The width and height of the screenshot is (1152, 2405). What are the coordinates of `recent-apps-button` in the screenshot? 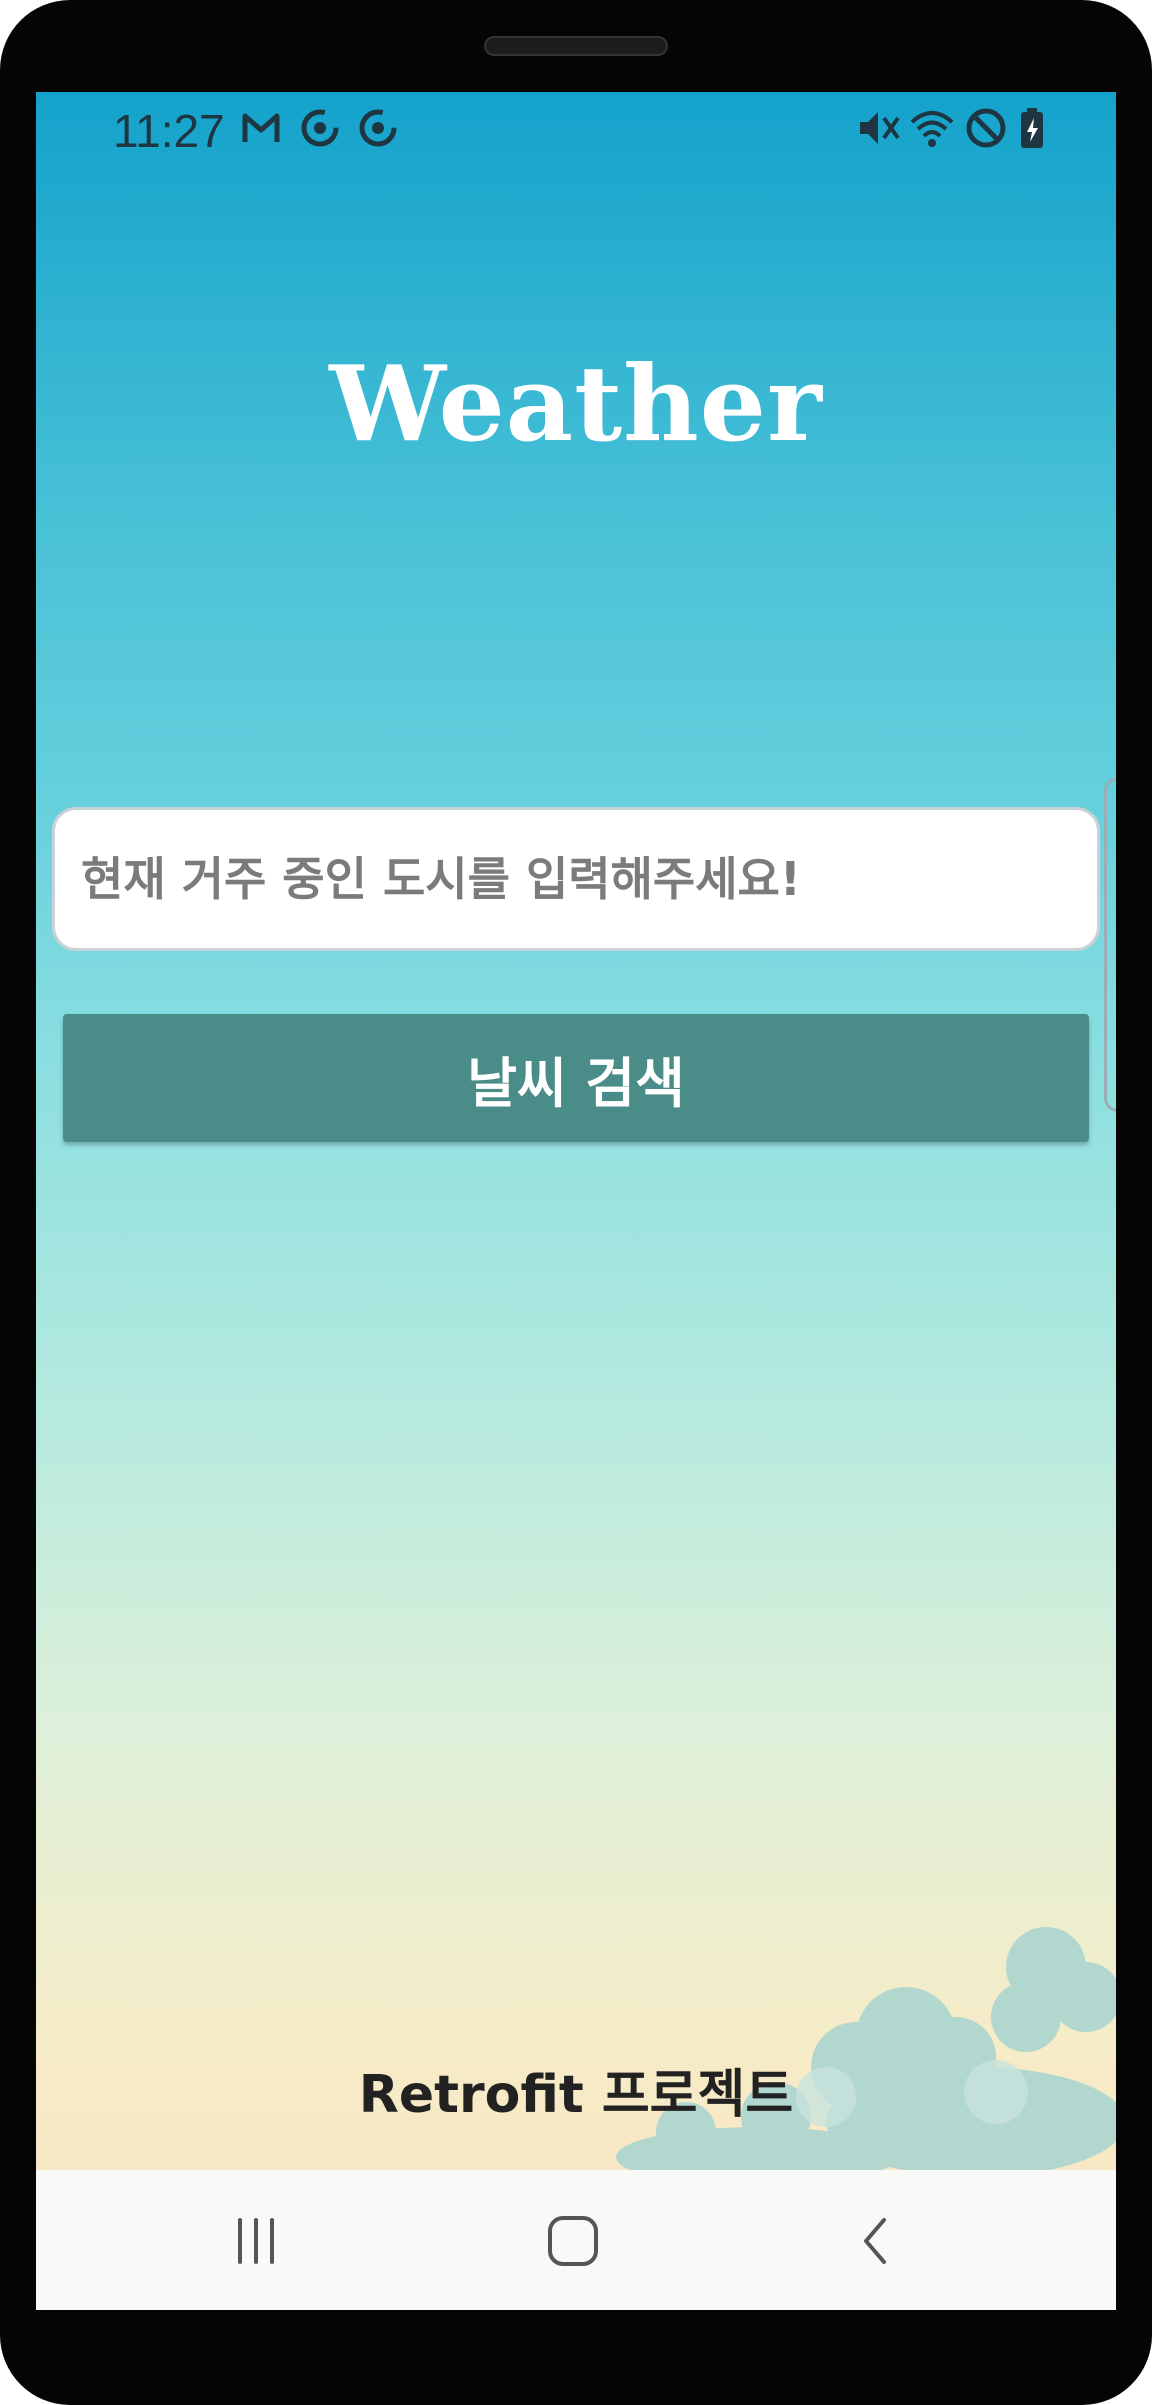 It's located at (256, 2241).